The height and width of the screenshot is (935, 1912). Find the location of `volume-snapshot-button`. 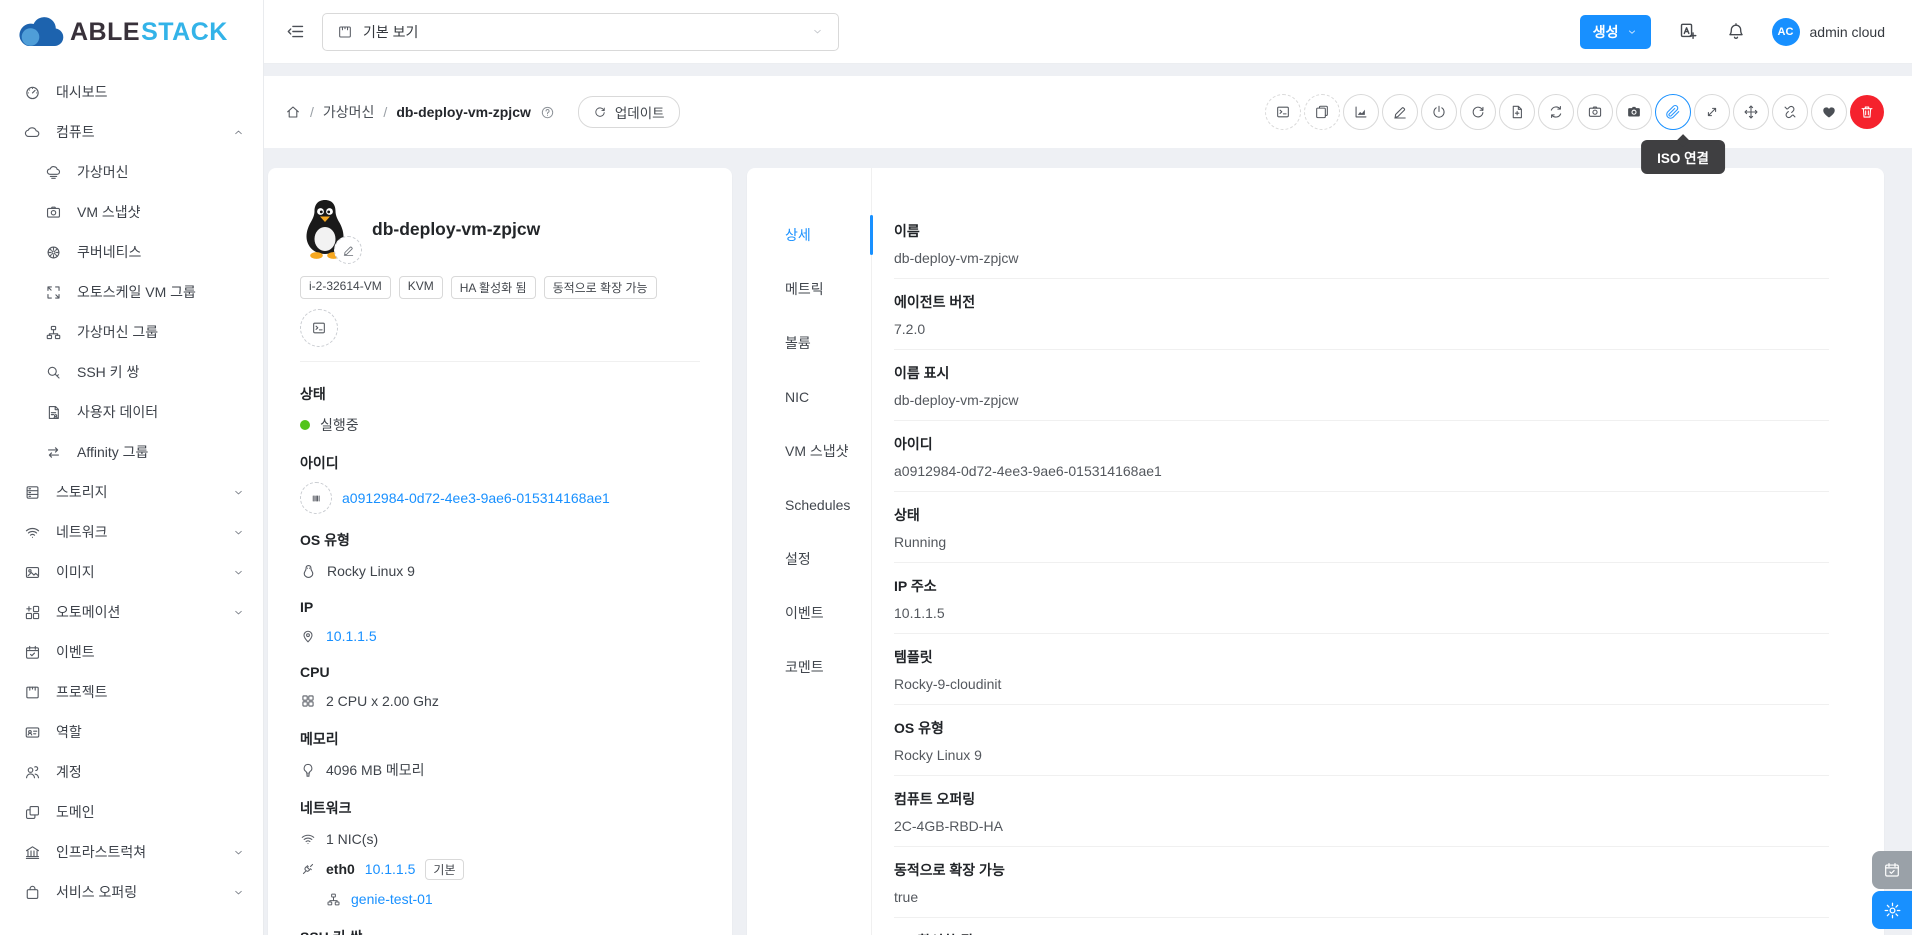

volume-snapshot-button is located at coordinates (1634, 112).